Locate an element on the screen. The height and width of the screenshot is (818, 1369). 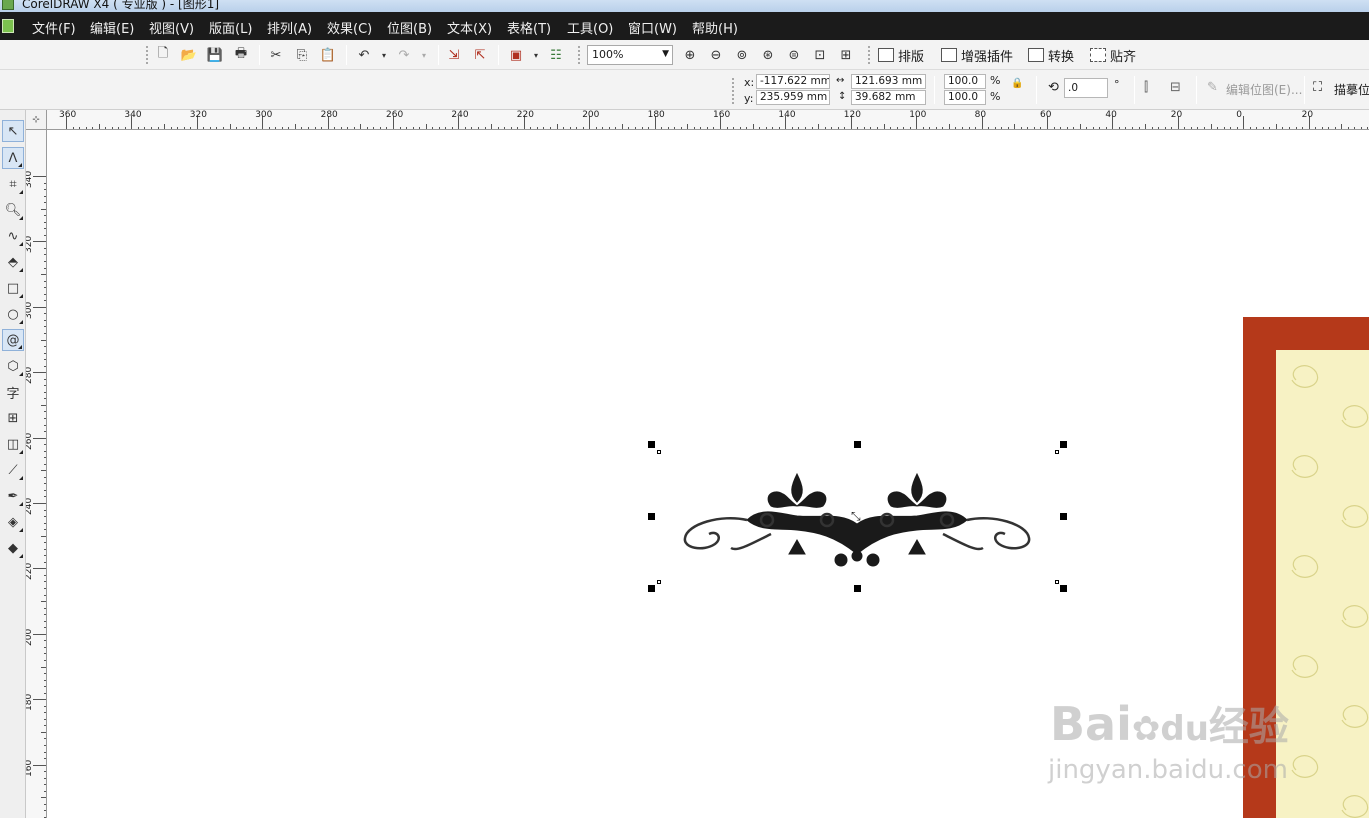
selection-handle-bottom is located at coordinates (857, 588).